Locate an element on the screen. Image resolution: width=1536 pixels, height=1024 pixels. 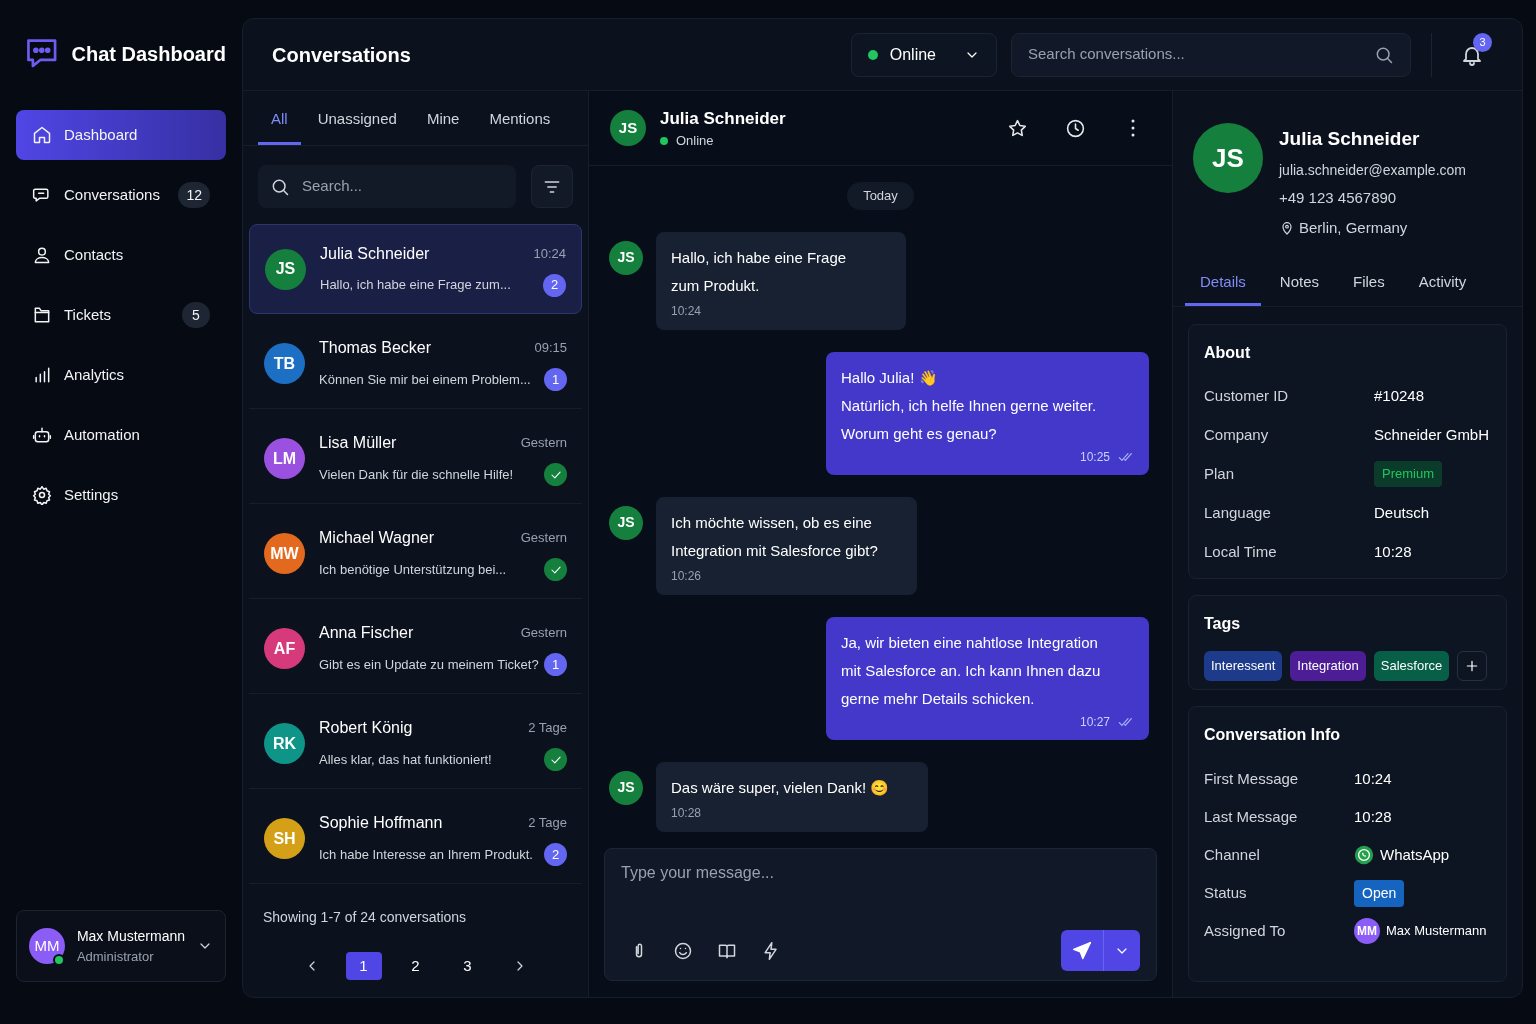
field-label: Assigned To is located at coordinates (1245, 930).